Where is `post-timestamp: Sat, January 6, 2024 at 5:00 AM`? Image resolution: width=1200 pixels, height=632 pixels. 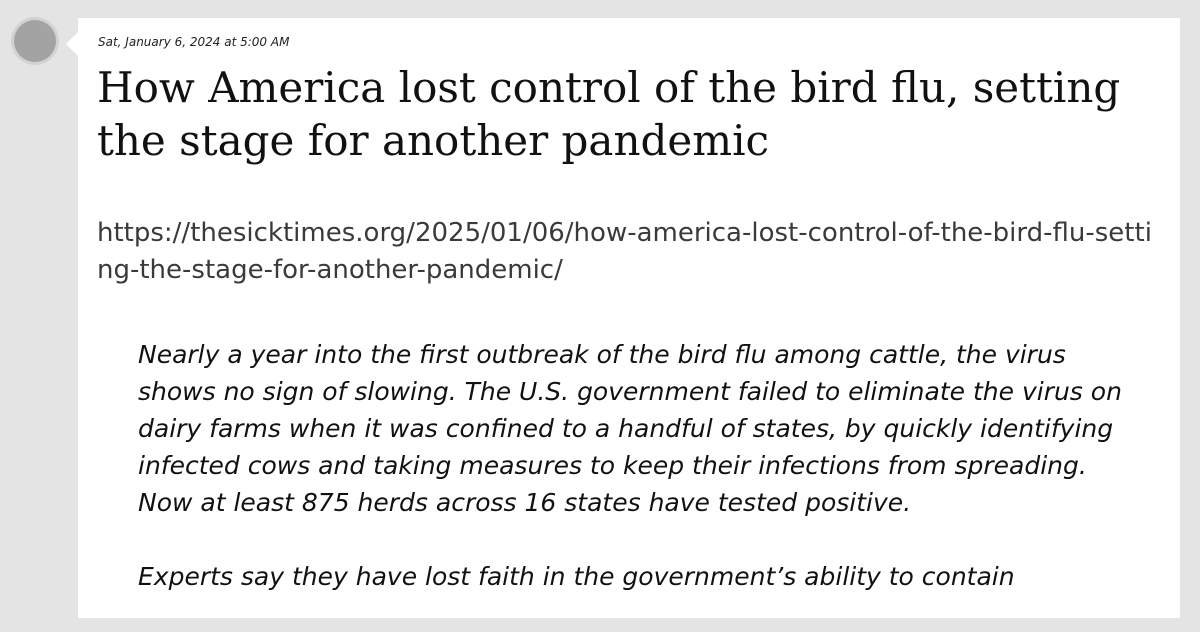
post-timestamp: Sat, January 6, 2024 at 5:00 AM is located at coordinates (194, 42).